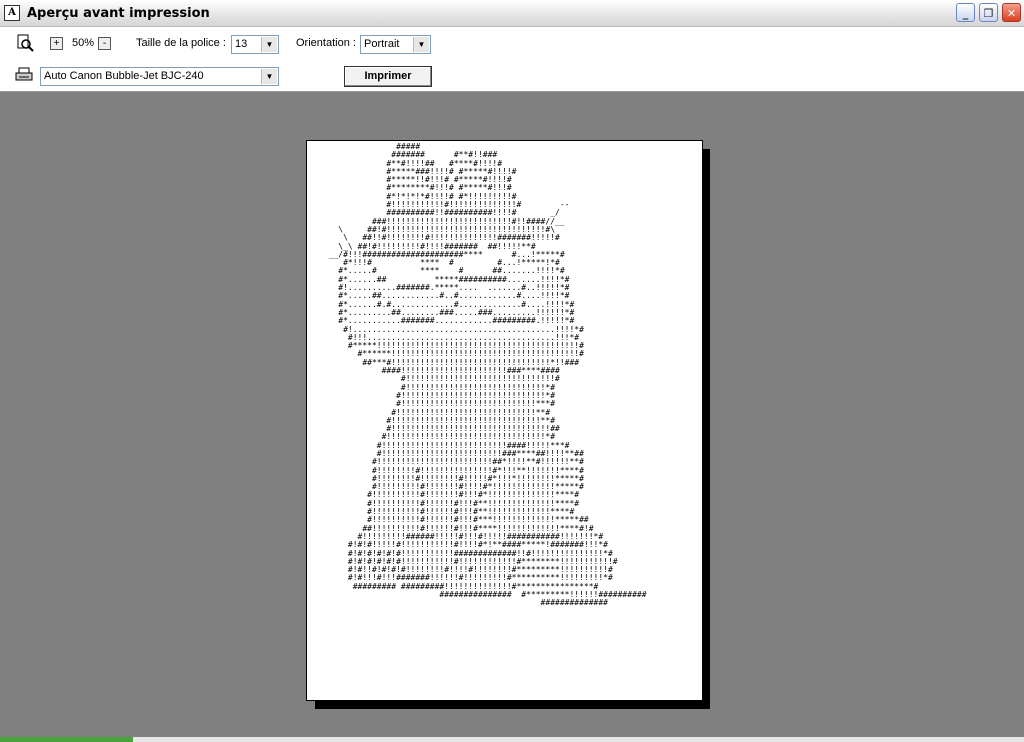  Describe the element at coordinates (118, 13) in the screenshot. I see `window-title: Aperçu avant impression` at that location.